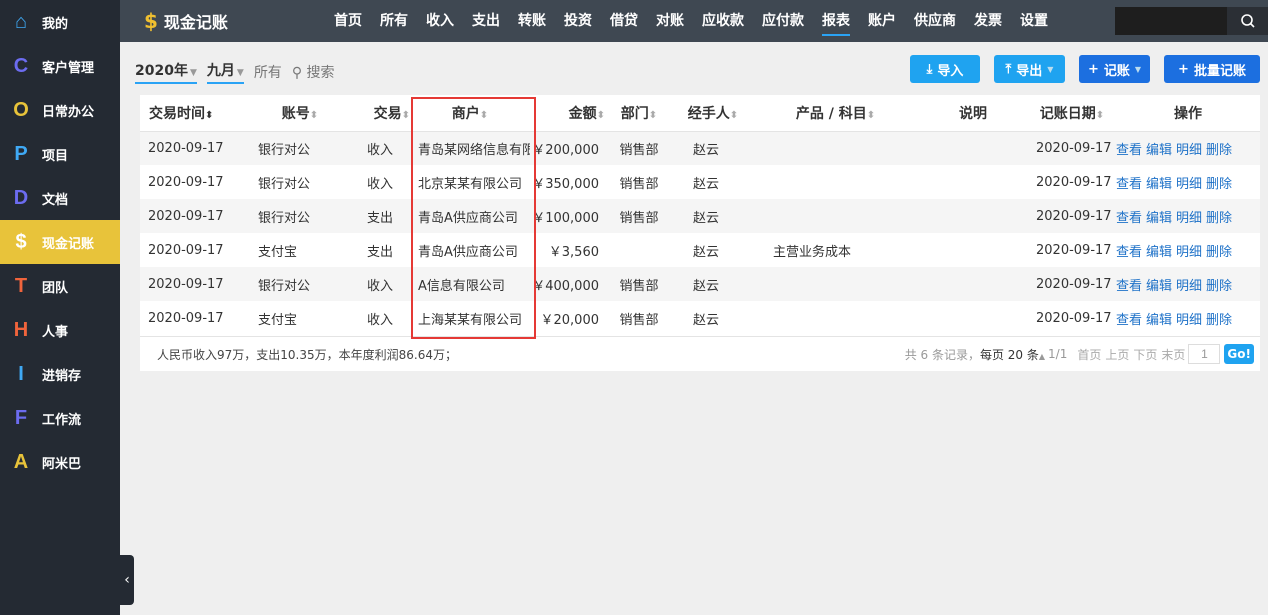 This screenshot has width=1268, height=615. I want to click on nav-item-2: 收入, so click(440, 21).